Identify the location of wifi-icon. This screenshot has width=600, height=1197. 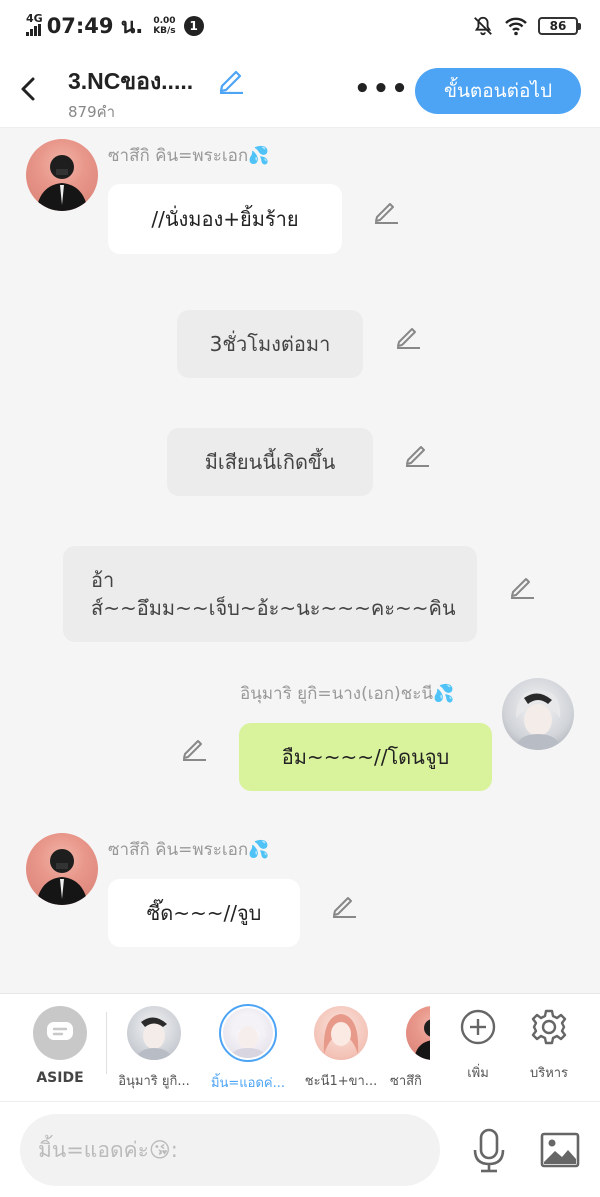
(516, 26).